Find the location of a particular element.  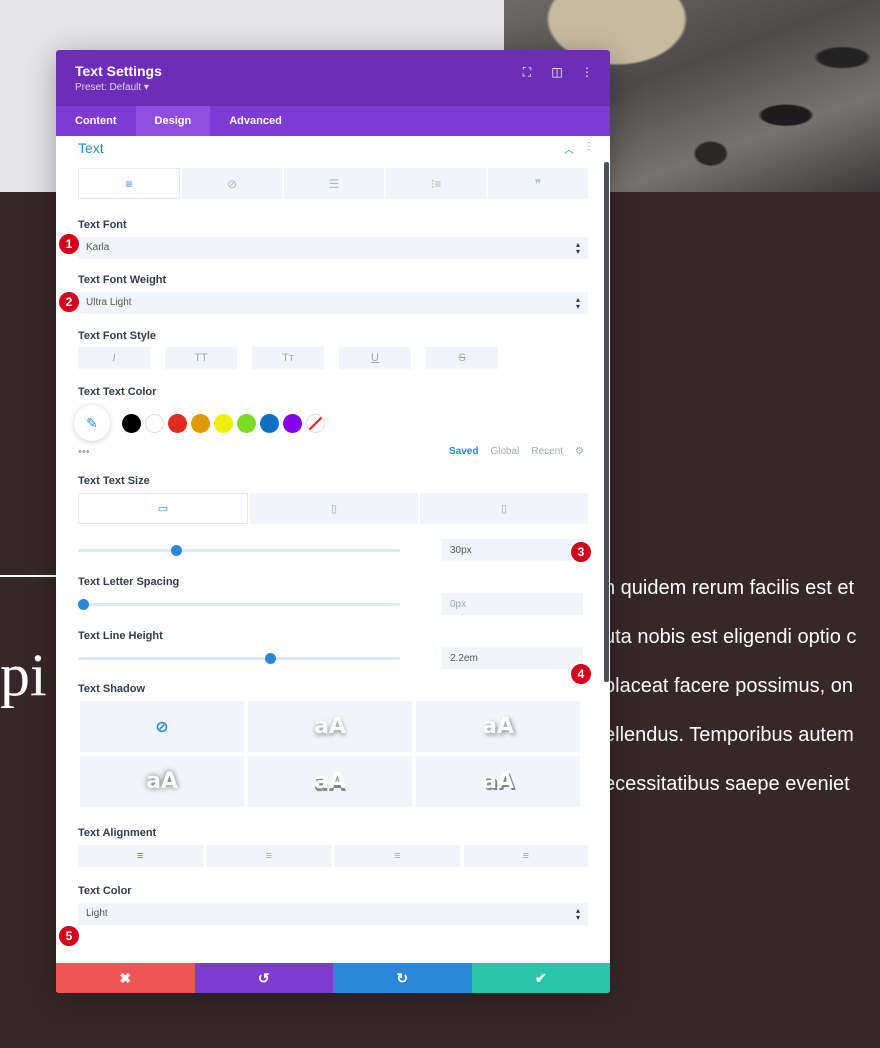

redo-button: ↻ is located at coordinates (402, 978).